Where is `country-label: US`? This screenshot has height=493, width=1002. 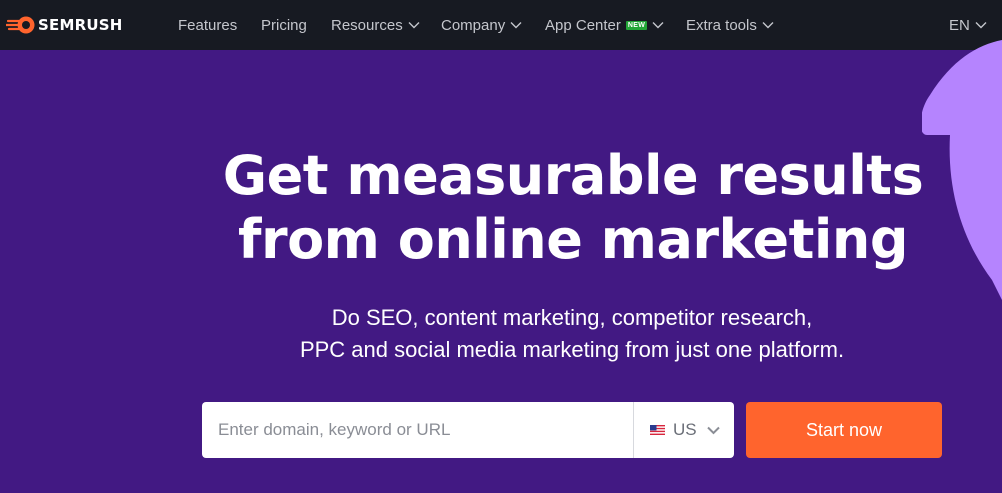
country-label: US is located at coordinates (685, 429).